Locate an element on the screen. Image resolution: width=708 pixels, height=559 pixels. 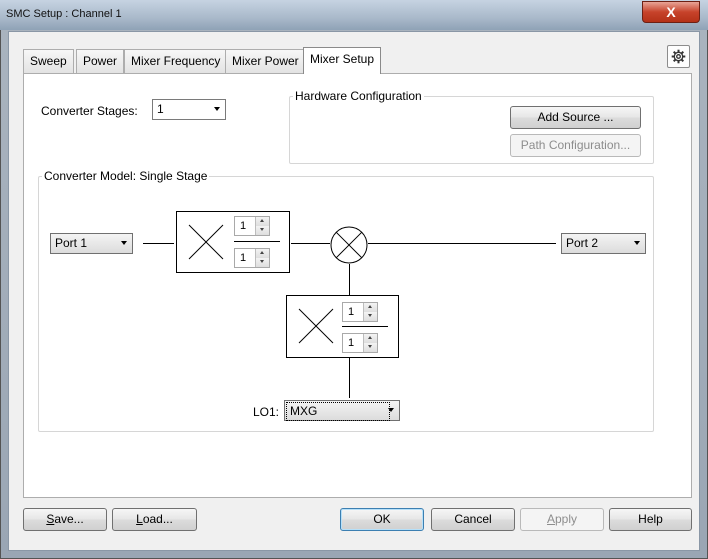
button-label: Help is located at coordinates (650, 519).